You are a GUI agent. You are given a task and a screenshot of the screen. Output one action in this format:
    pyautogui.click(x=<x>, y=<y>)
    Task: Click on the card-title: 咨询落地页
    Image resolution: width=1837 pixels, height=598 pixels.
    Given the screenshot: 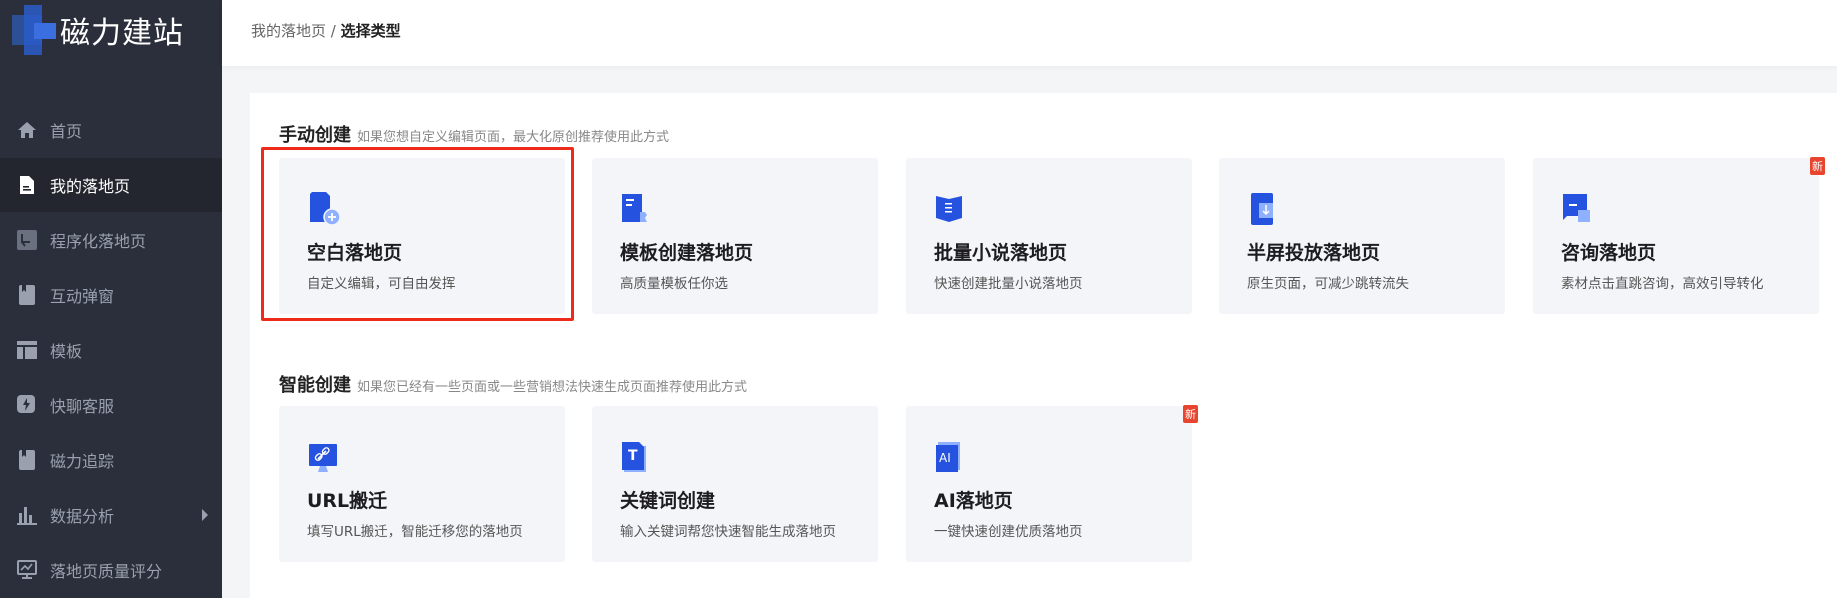 What is the action you would take?
    pyautogui.click(x=1609, y=253)
    